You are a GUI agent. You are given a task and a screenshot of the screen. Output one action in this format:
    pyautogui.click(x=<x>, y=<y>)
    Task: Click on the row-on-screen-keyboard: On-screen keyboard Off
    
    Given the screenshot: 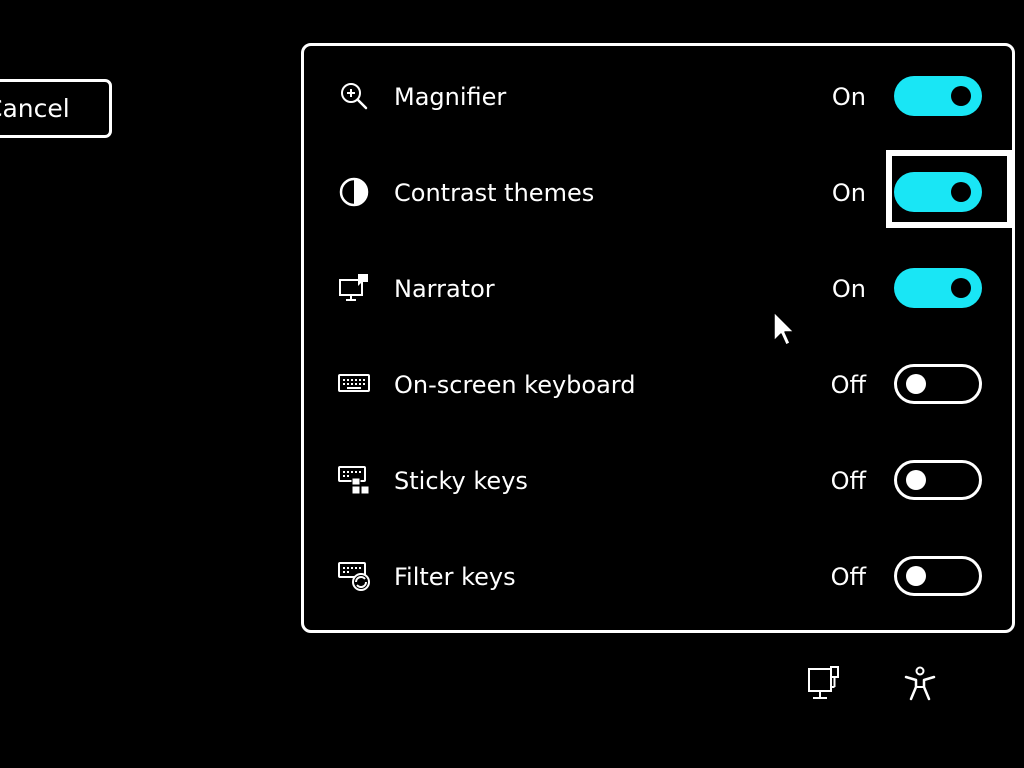 What is the action you would take?
    pyautogui.click(x=658, y=382)
    